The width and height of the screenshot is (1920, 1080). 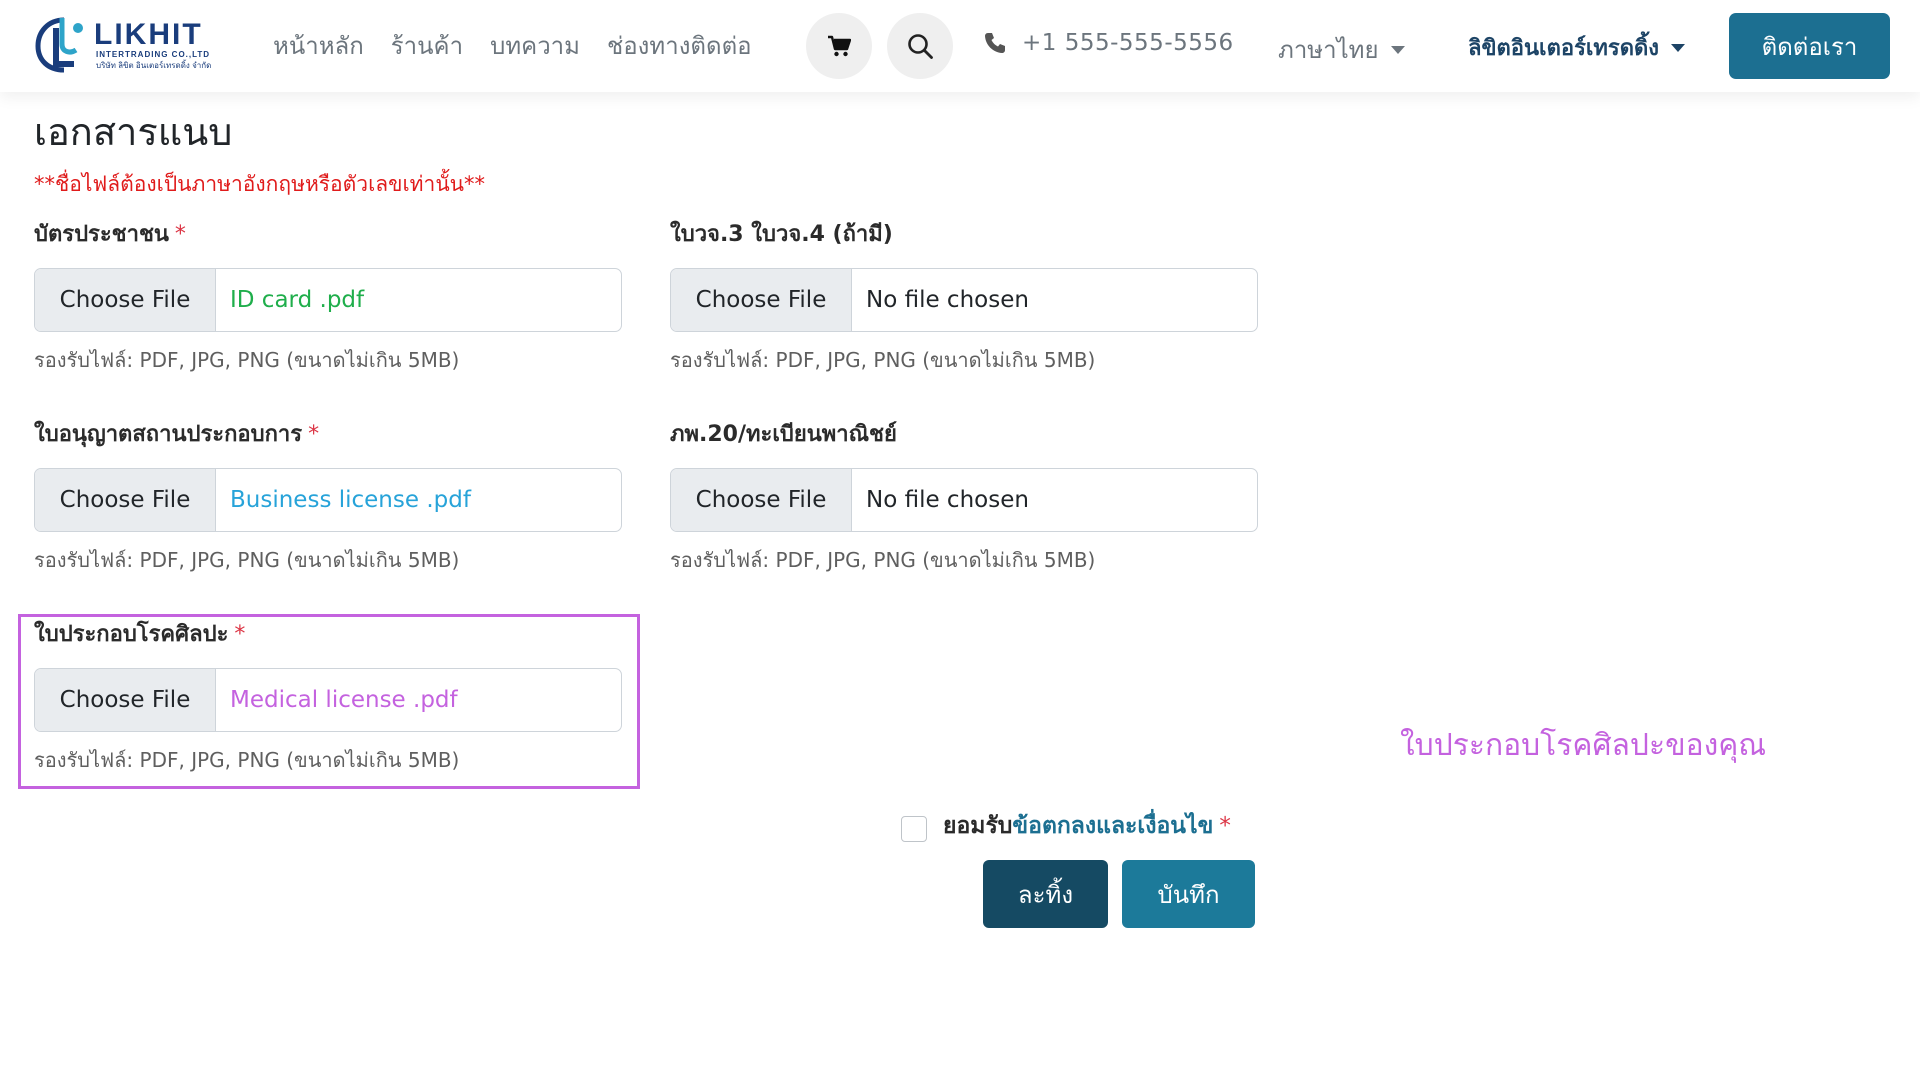 What do you see at coordinates (427, 46) in the screenshot?
I see `nav-link-shop: ร้านค้า` at bounding box center [427, 46].